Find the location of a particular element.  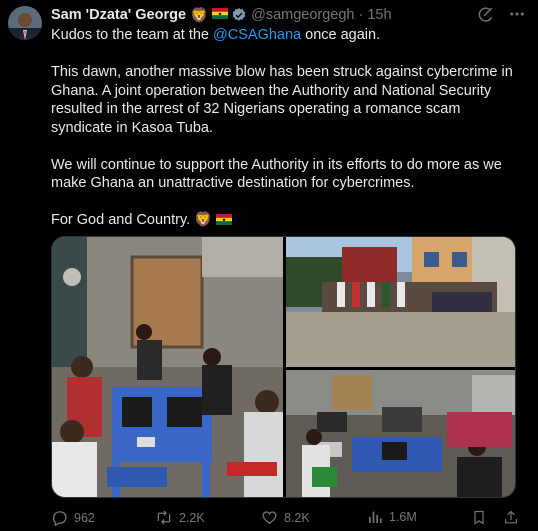

action-bar: 962 2.2K 8.2K 1.6M is located at coordinates (286, 518).